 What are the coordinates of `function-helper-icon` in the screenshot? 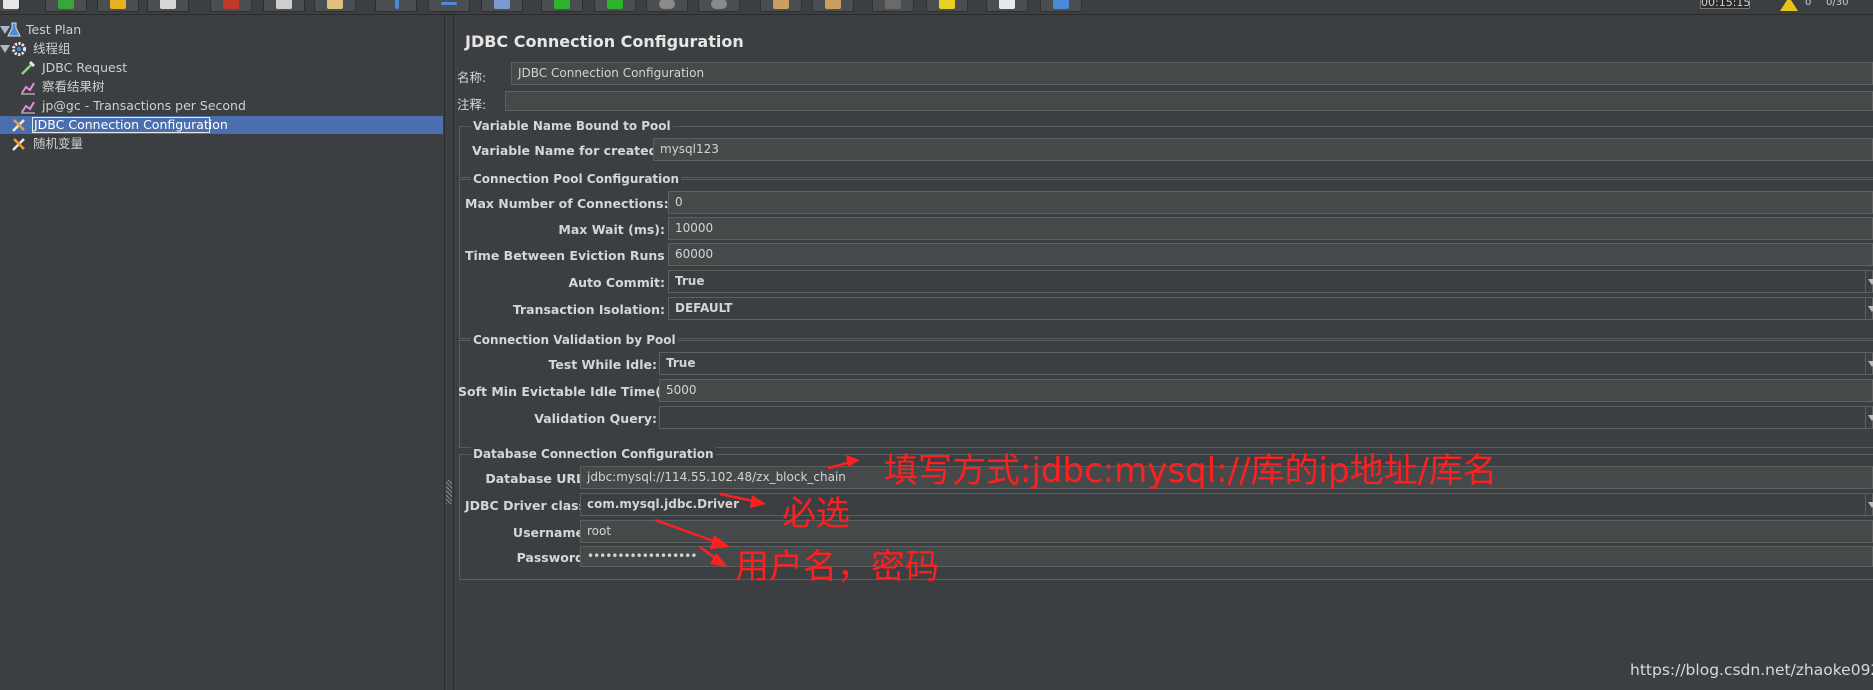 It's located at (1007, 6).